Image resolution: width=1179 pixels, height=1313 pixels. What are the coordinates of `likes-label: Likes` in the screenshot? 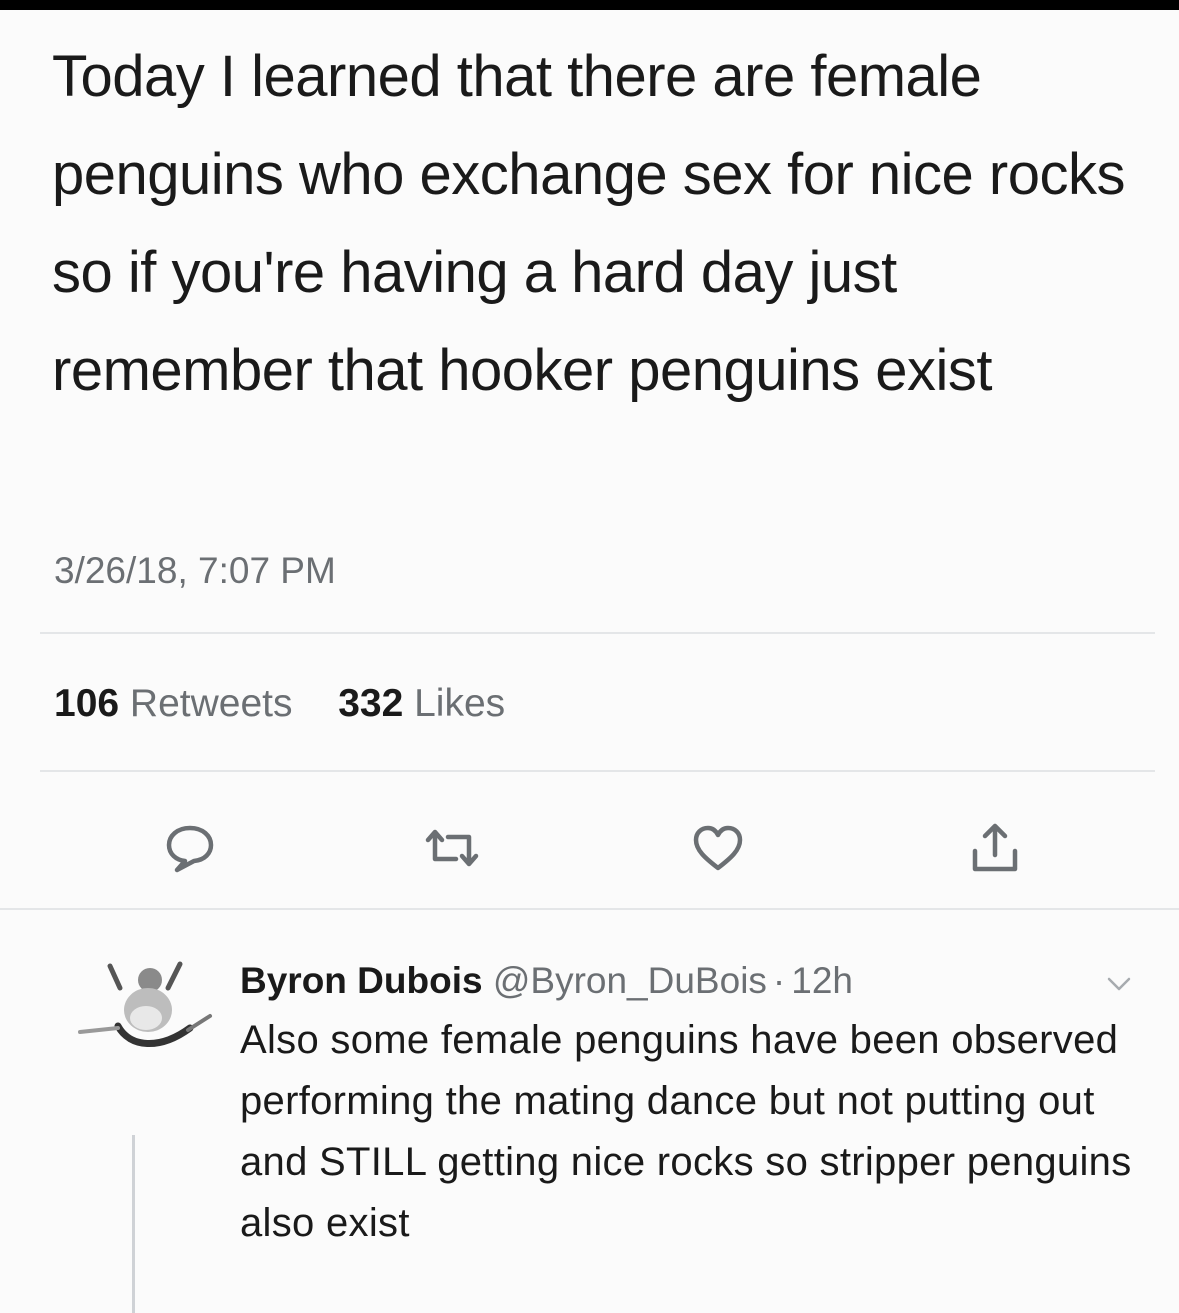 It's located at (460, 703).